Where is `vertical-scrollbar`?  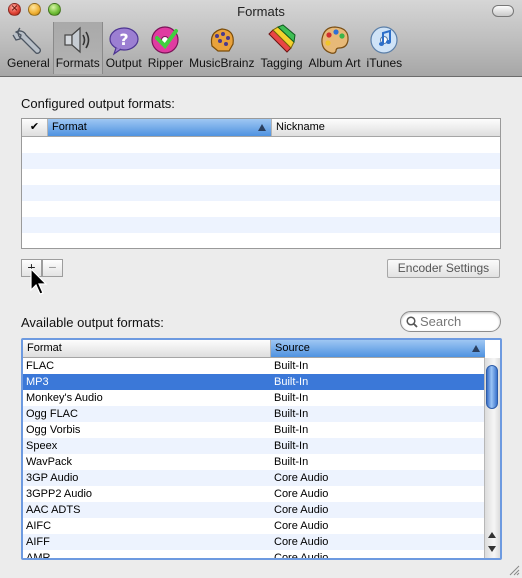
vertical-scrollbar is located at coordinates (492, 458).